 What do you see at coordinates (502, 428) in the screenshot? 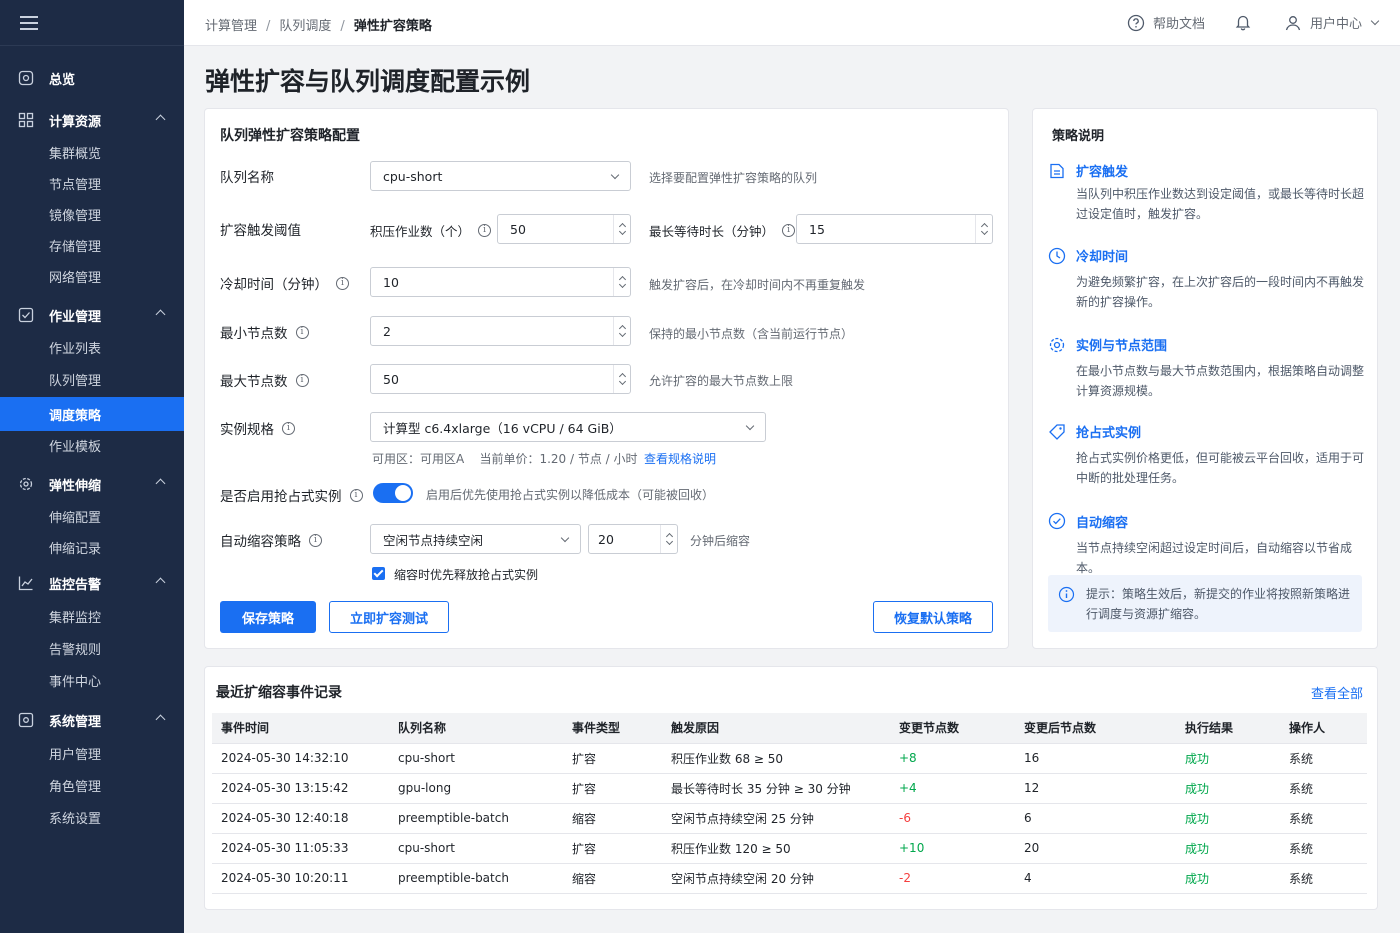
I see `select-value: 计算型 c6.4xlarge（16 vCPU / 64 GiB）` at bounding box center [502, 428].